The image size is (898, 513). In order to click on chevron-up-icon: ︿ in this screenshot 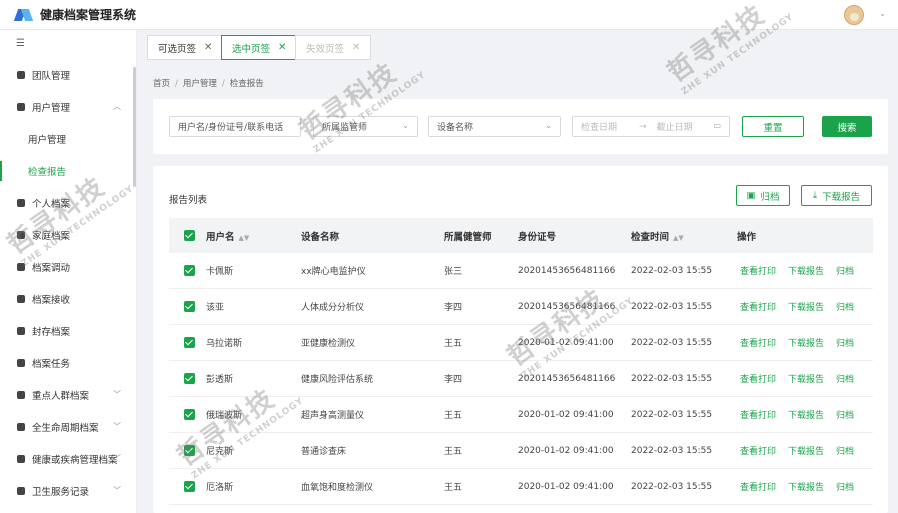, I will do `click(117, 106)`.